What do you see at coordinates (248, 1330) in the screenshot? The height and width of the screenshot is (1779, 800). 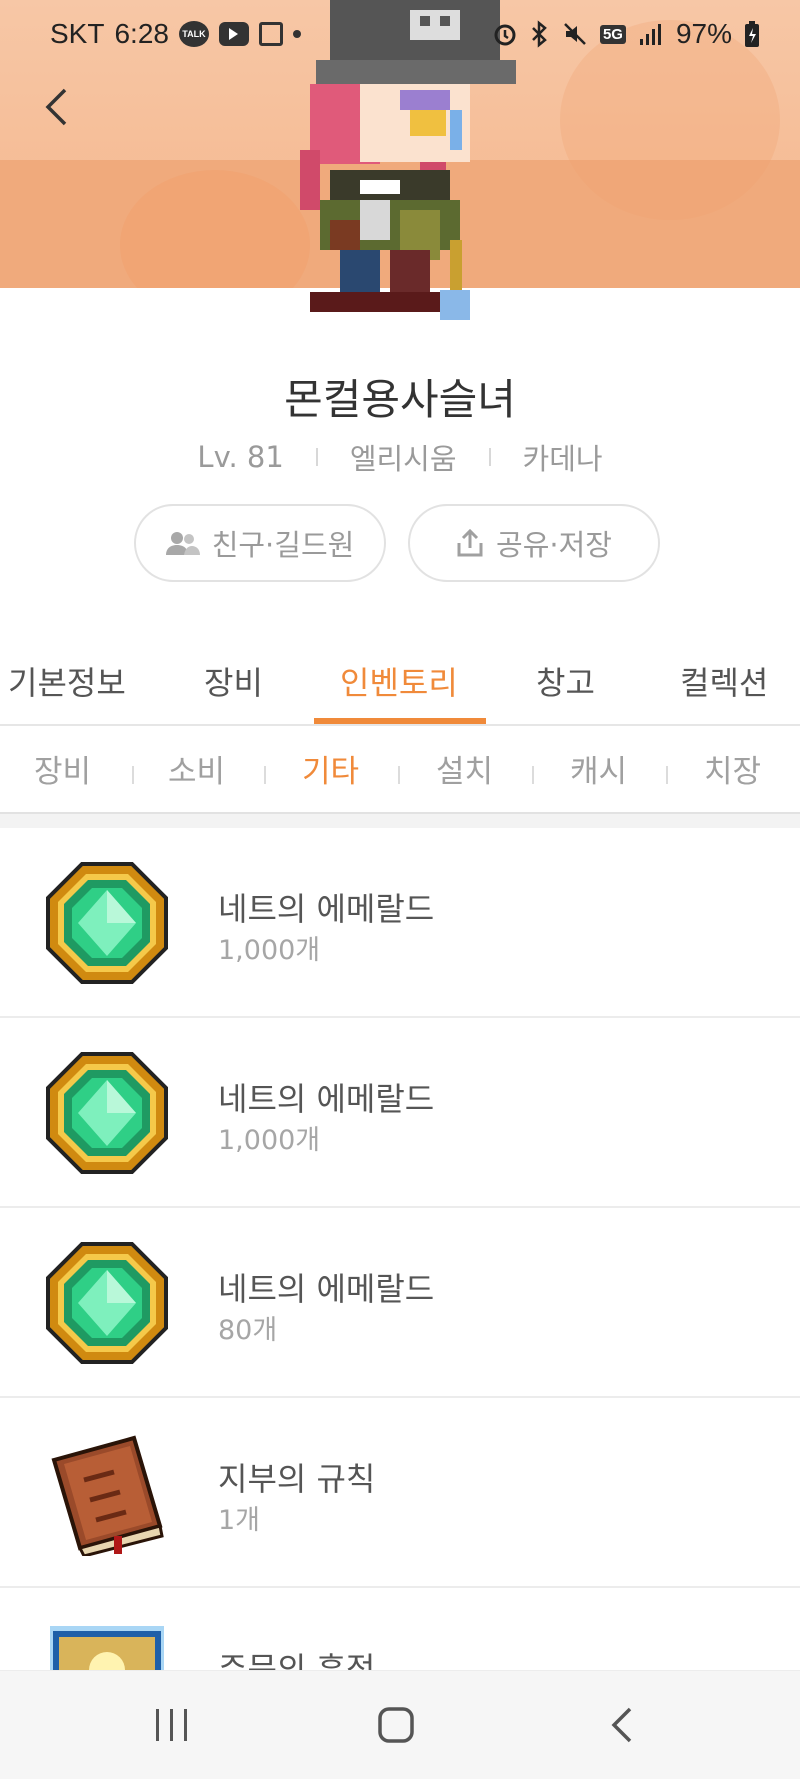 I see `item-count: 80개` at bounding box center [248, 1330].